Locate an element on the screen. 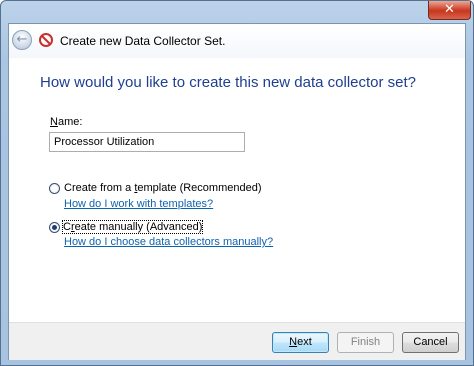 Image resolution: width=474 pixels, height=366 pixels. manual-option-label: Create manually (Advanced) is located at coordinates (132, 227).